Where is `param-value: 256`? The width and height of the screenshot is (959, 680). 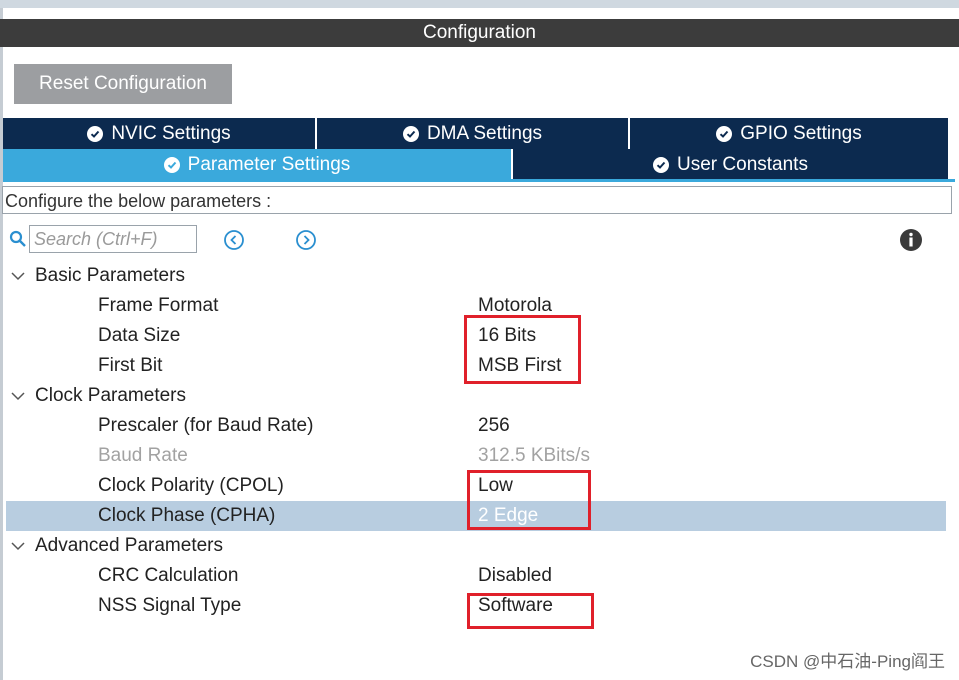
param-value: 256 is located at coordinates (494, 426).